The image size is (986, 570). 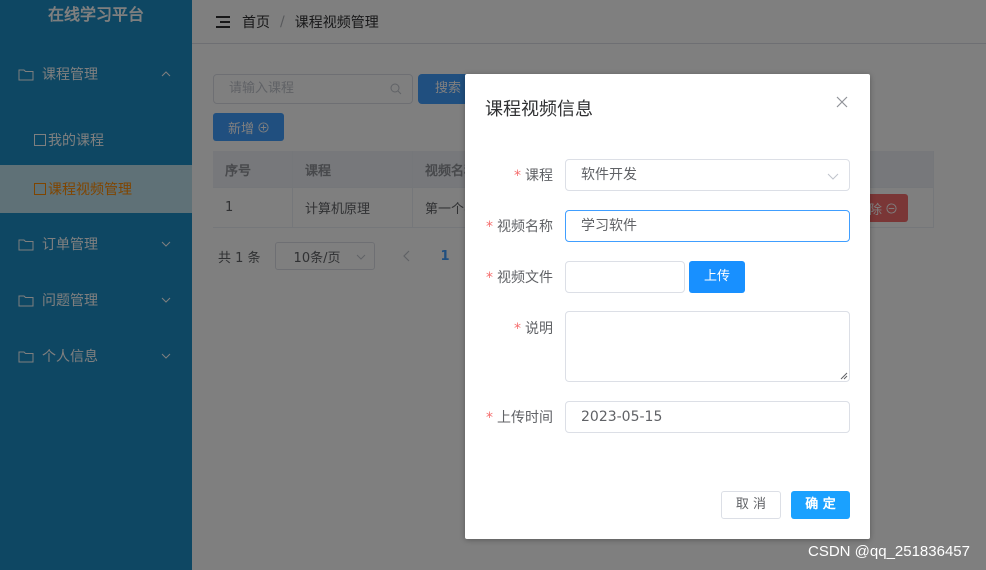 What do you see at coordinates (539, 329) in the screenshot?
I see `label-text: 说明` at bounding box center [539, 329].